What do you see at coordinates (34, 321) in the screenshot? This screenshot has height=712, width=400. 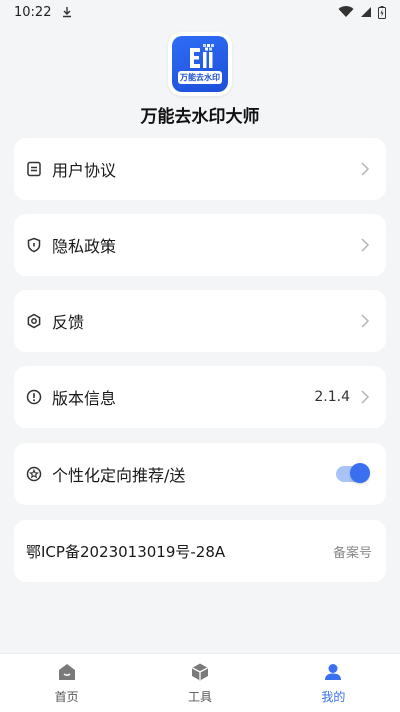 I see `hexagon-icon` at bounding box center [34, 321].